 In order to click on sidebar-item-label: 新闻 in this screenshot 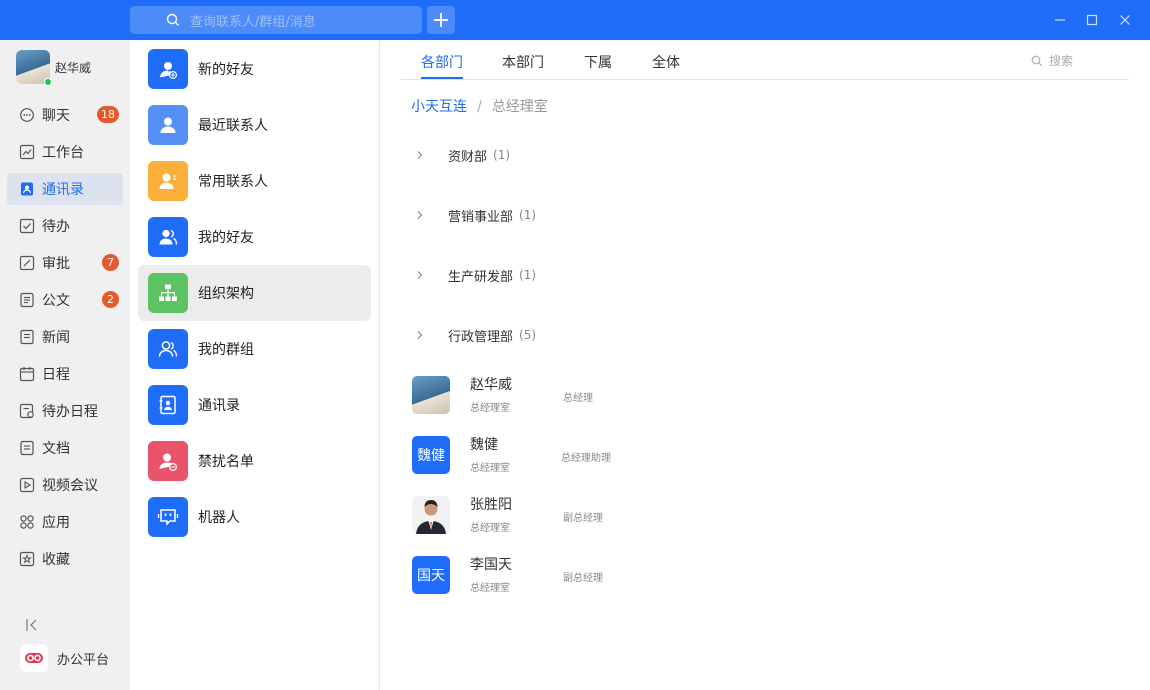, I will do `click(56, 338)`.